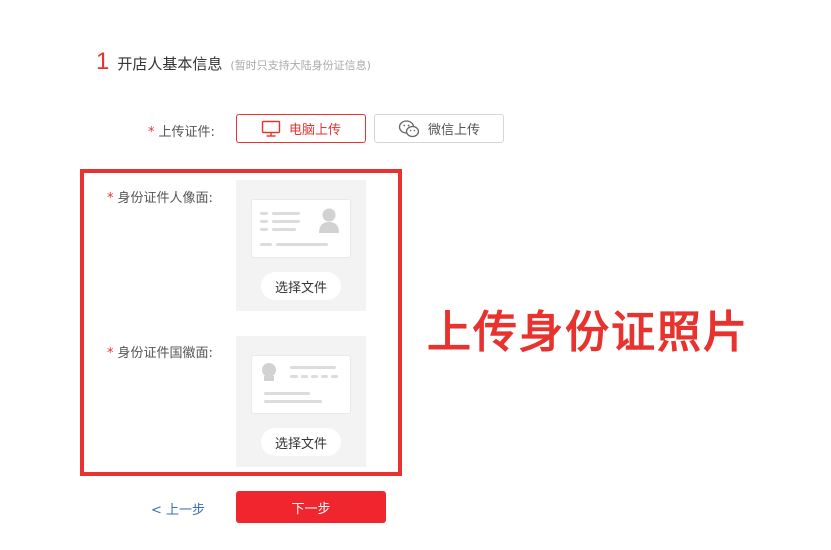 The image size is (831, 550). I want to click on id-back-label: * 身份证件国徽面:, so click(160, 351).